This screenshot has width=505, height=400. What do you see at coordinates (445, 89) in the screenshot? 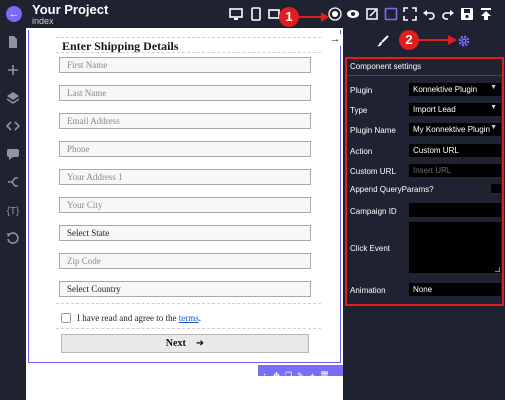
I see `plugin-value: Konnektive Plugin` at bounding box center [445, 89].